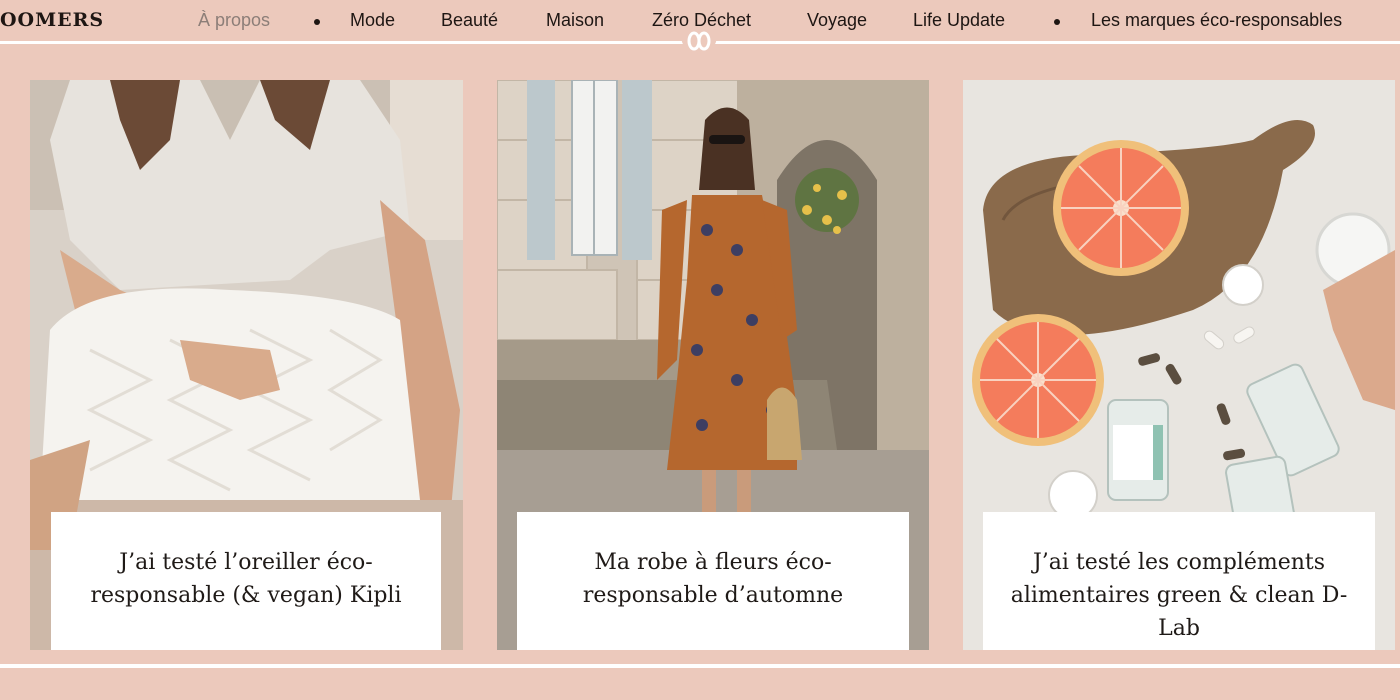  Describe the element at coordinates (699, 42) in the screenshot. I see `monogram-emblem-icon` at that location.